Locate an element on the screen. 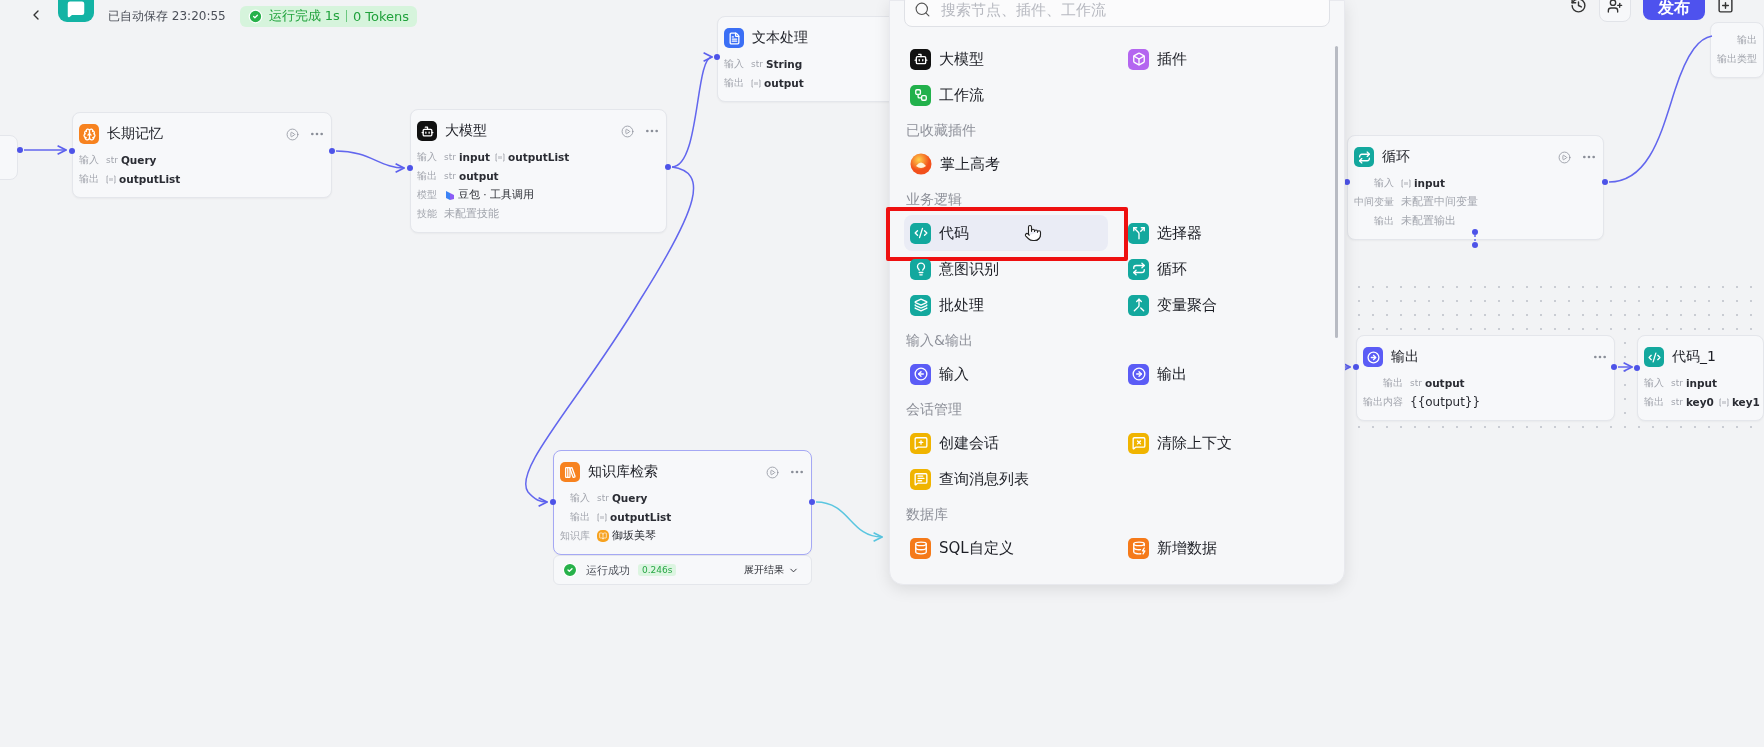 The width and height of the screenshot is (1764, 747). menu-item: 代码 is located at coordinates (1006, 233).